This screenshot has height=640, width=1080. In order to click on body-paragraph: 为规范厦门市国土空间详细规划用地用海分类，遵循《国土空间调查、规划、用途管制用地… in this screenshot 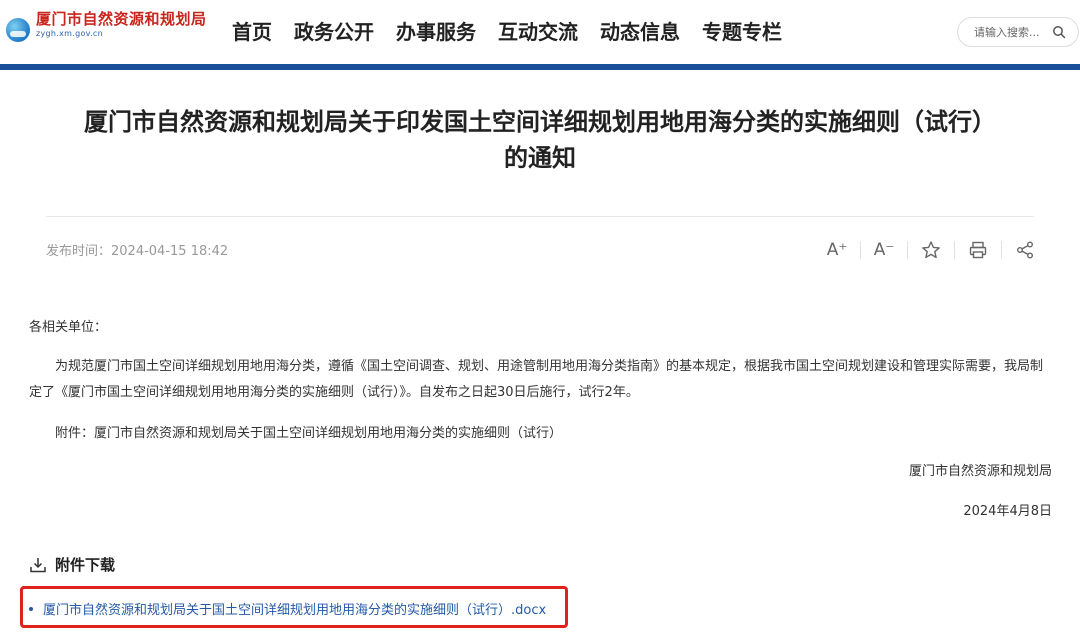, I will do `click(536, 379)`.